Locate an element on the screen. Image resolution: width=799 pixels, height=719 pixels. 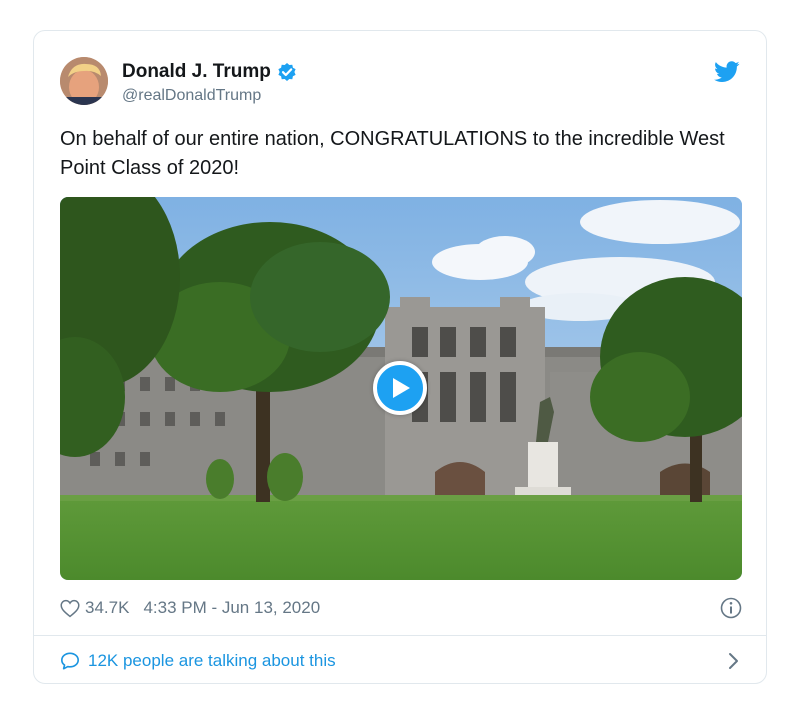
info-icon is located at coordinates (731, 610).